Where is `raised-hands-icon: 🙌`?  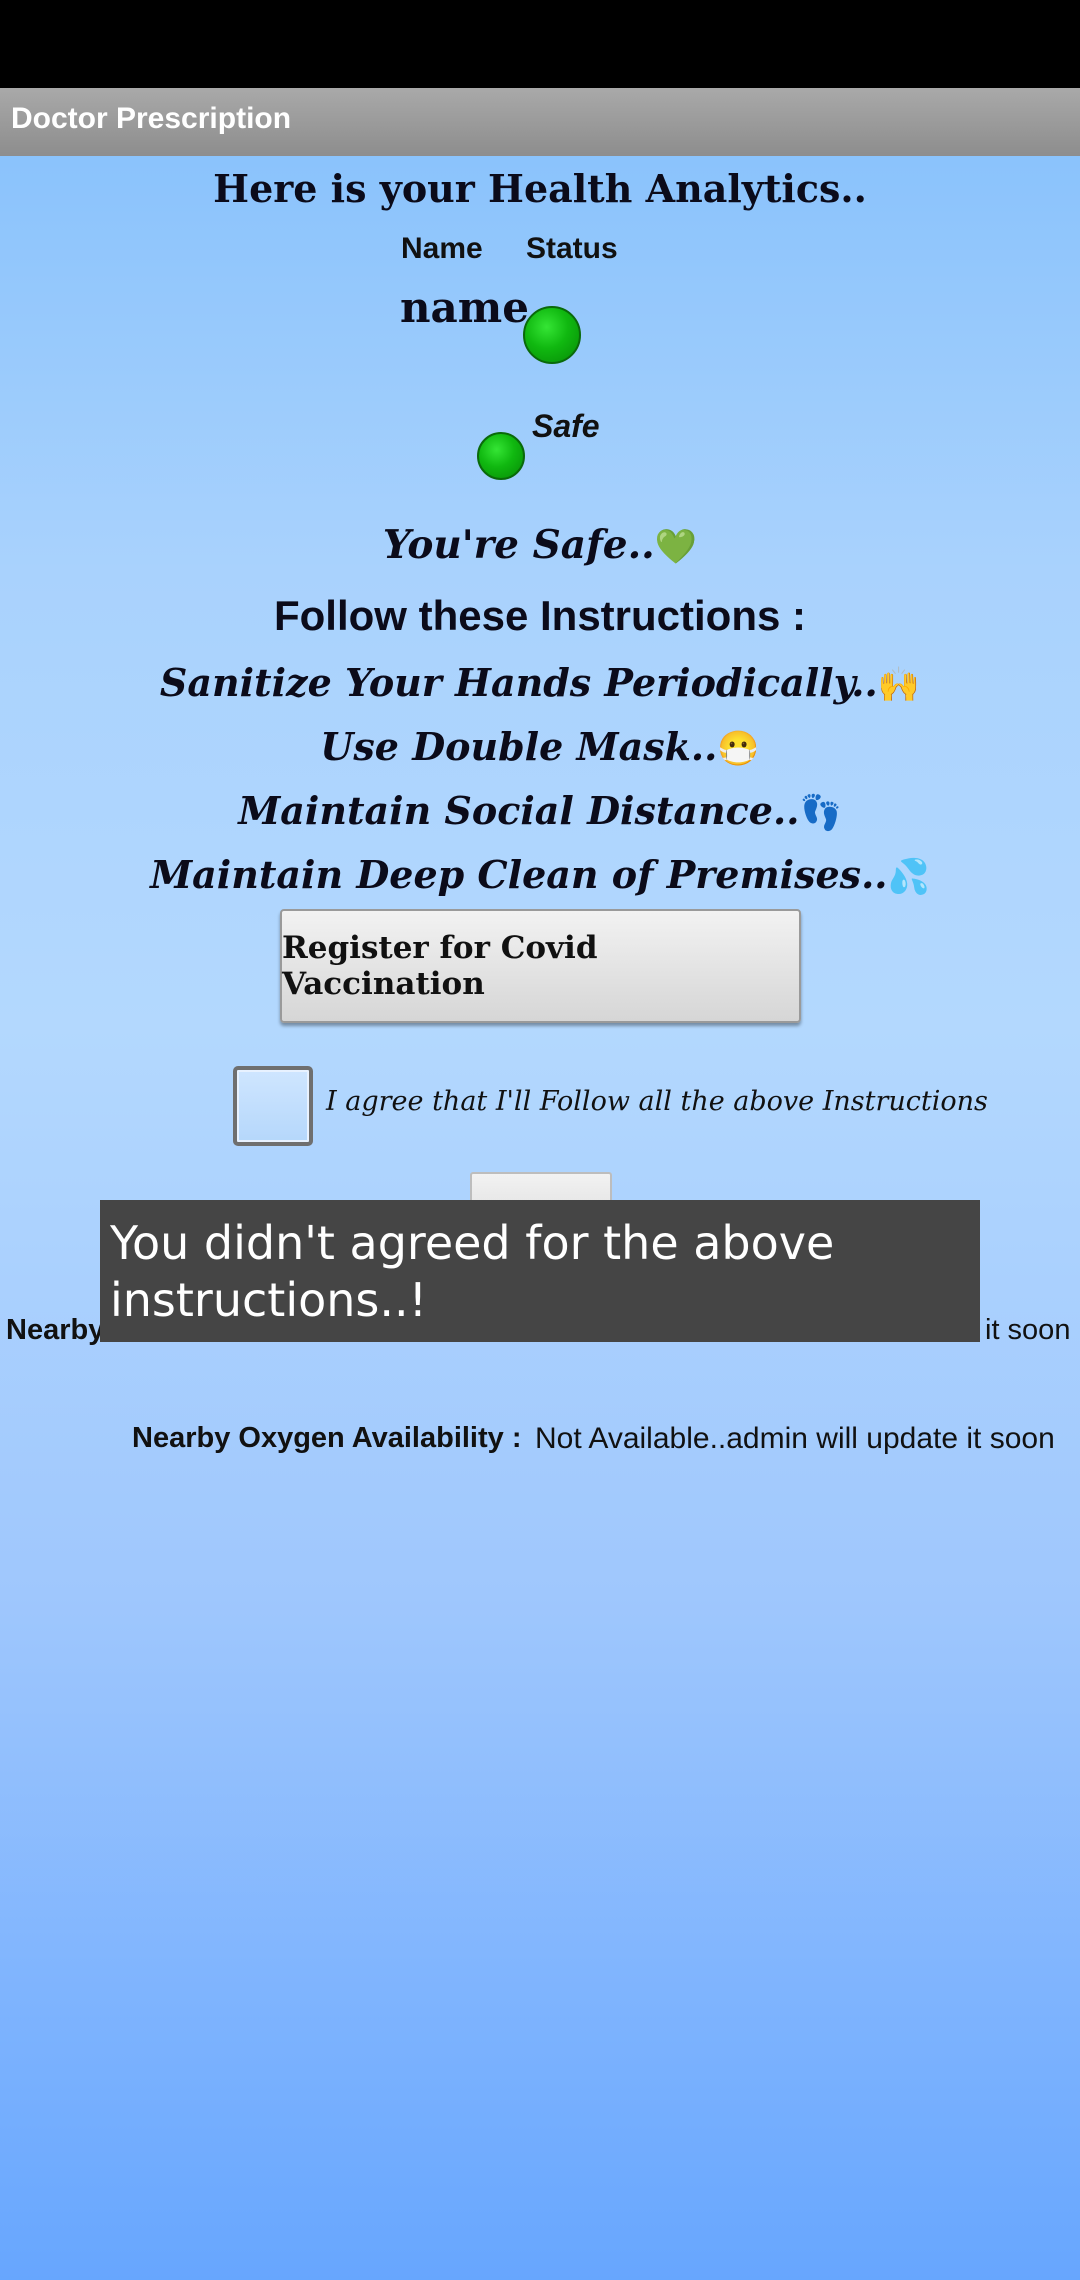
raised-hands-icon: 🙌 is located at coordinates (899, 685).